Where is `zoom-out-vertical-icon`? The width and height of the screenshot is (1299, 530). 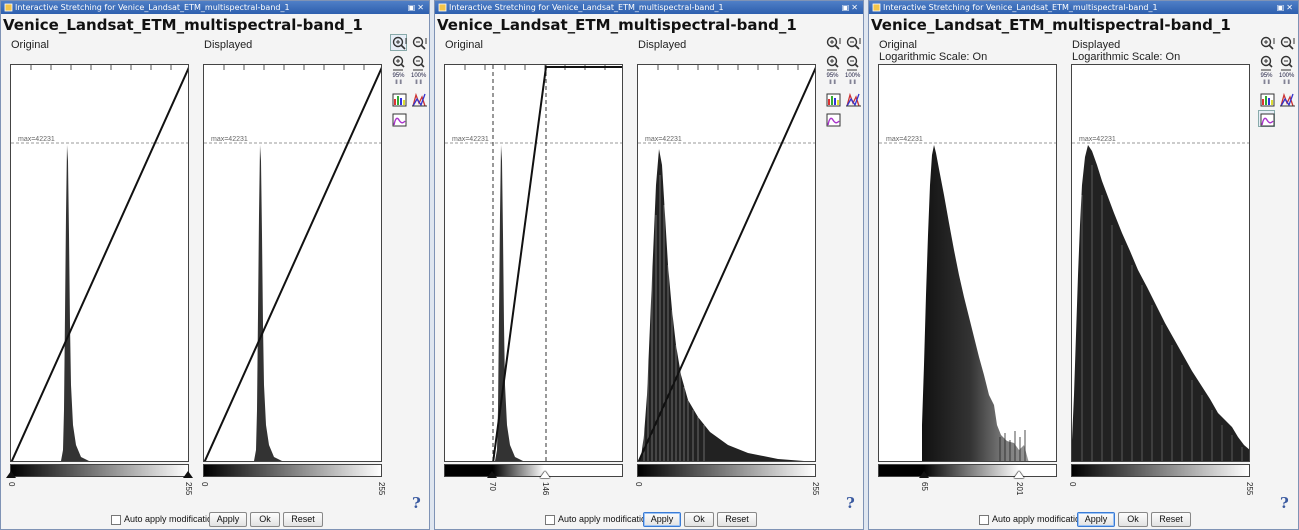 zoom-out-vertical-icon is located at coordinates (853, 43).